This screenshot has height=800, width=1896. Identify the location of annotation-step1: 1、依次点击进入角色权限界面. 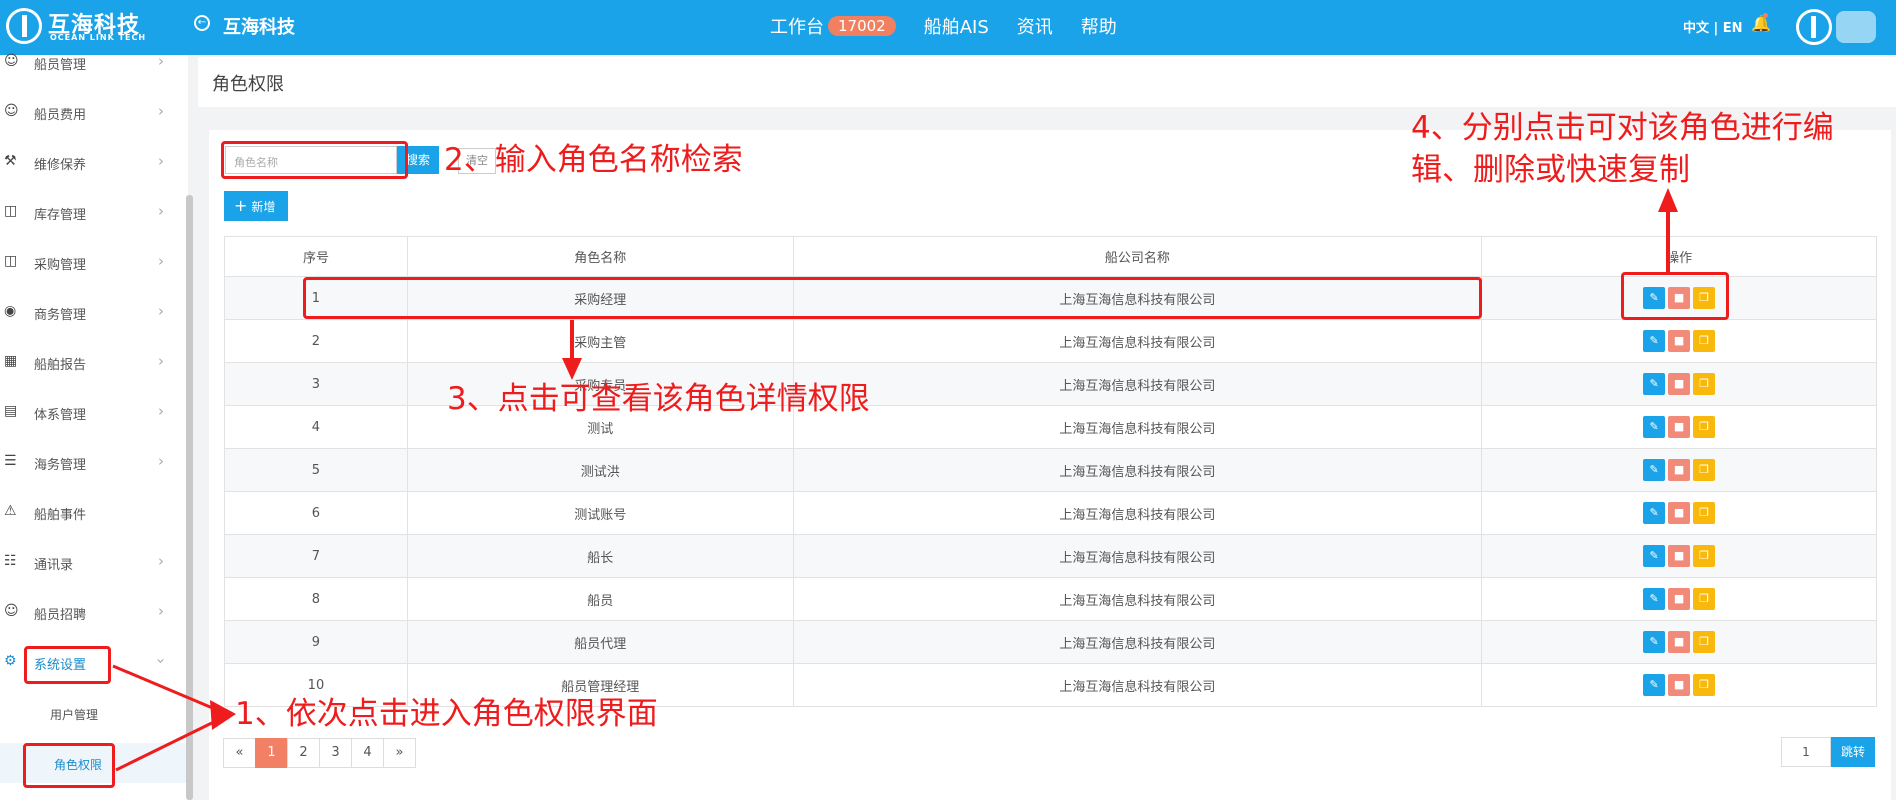
(446, 714).